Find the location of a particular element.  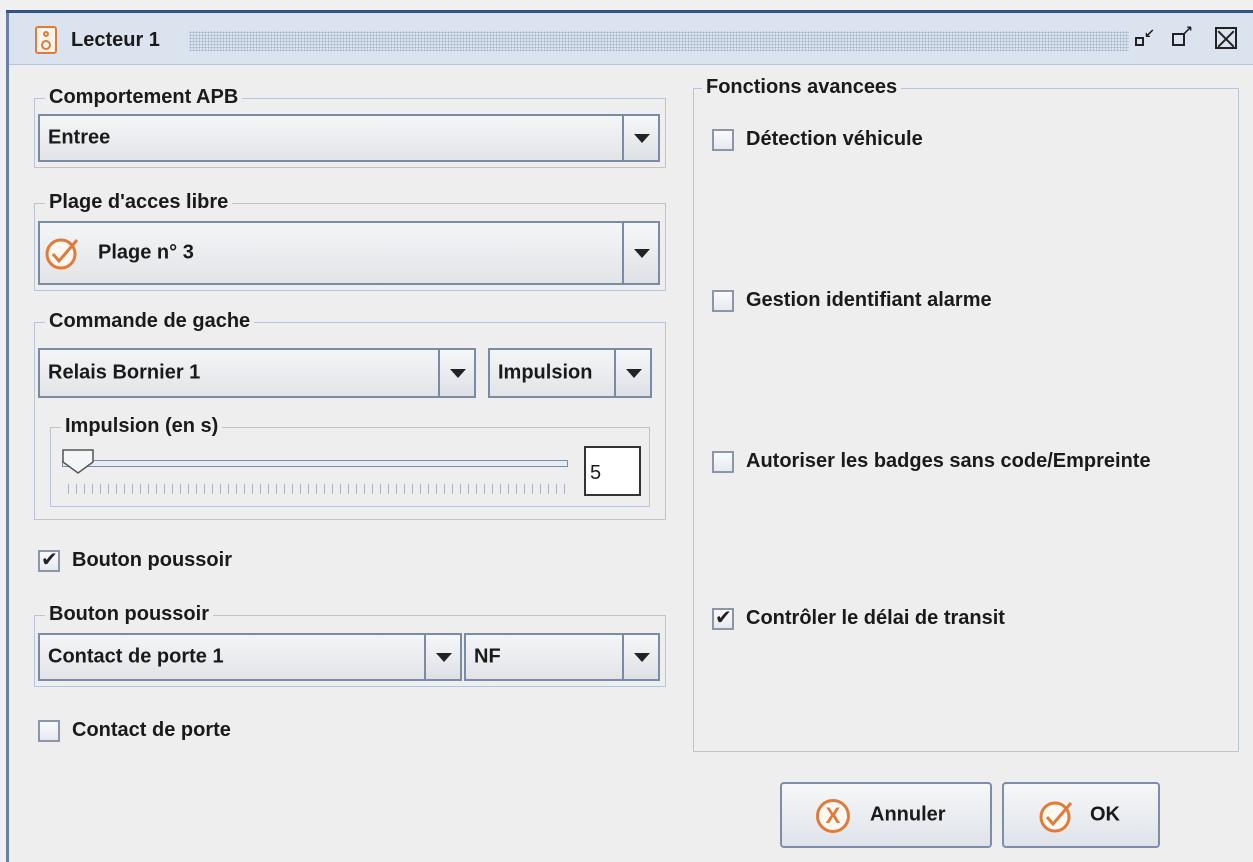

plage-acces-select: Plage n° 3 is located at coordinates (349, 253).